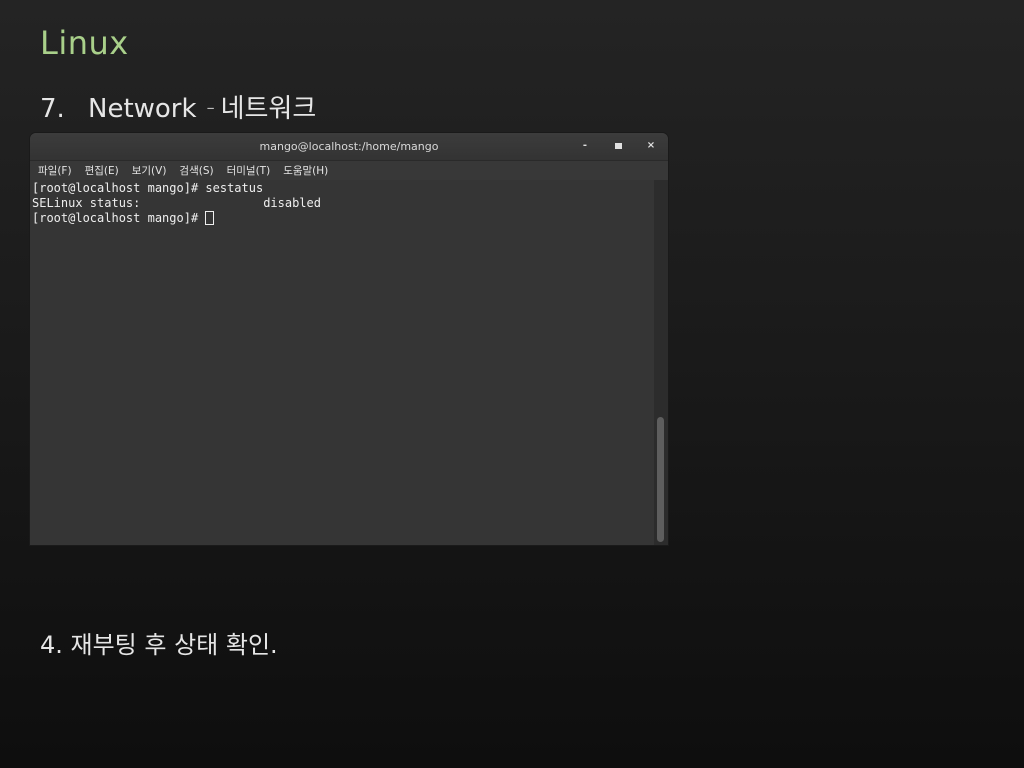 This screenshot has width=1024, height=768. What do you see at coordinates (210, 107) in the screenshot?
I see `subtitle-dash: –` at bounding box center [210, 107].